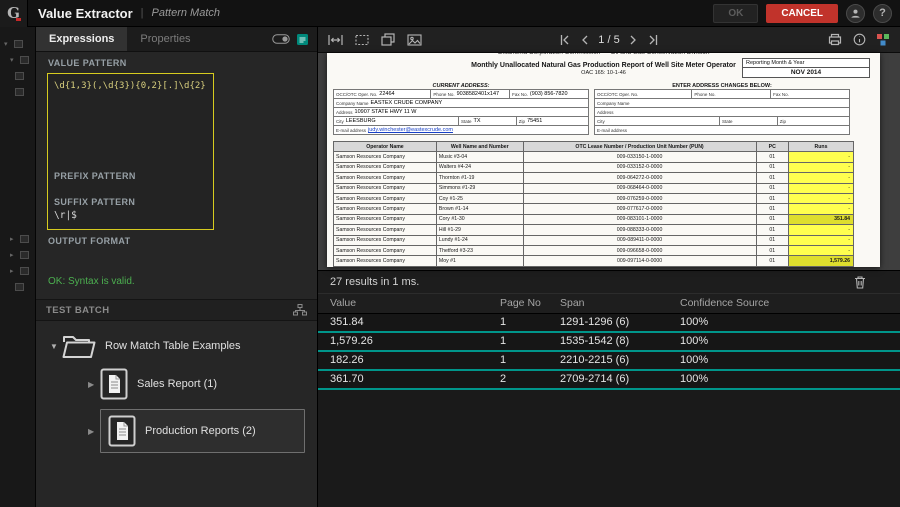 The height and width of the screenshot is (507, 900). I want to click on well-cell: Music #3-04, so click(479, 157).